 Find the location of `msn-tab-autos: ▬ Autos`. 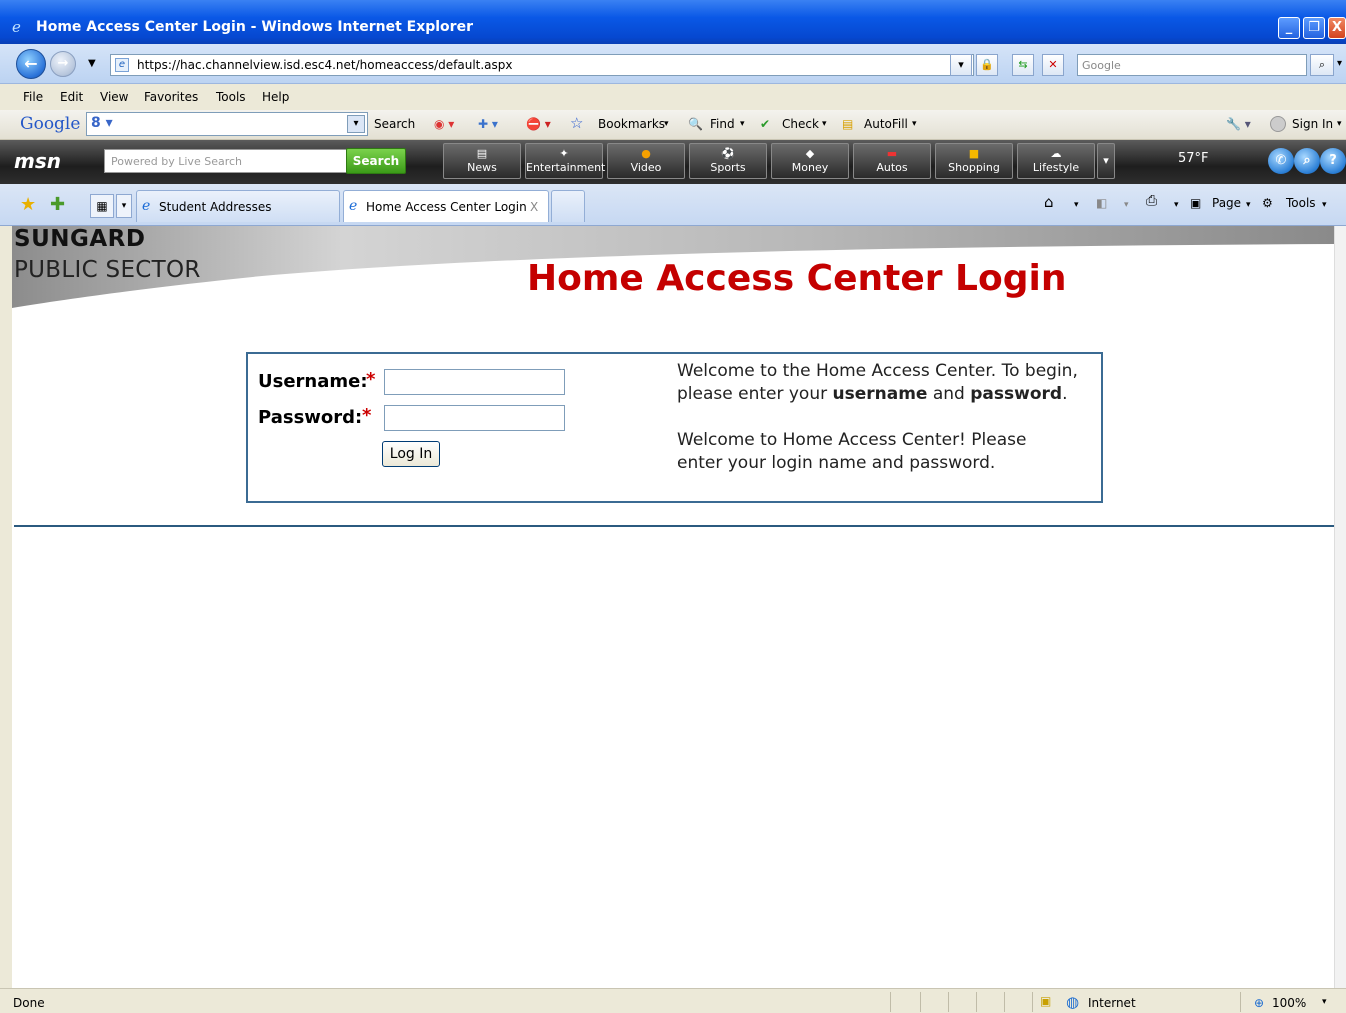

msn-tab-autos: ▬ Autos is located at coordinates (892, 161).